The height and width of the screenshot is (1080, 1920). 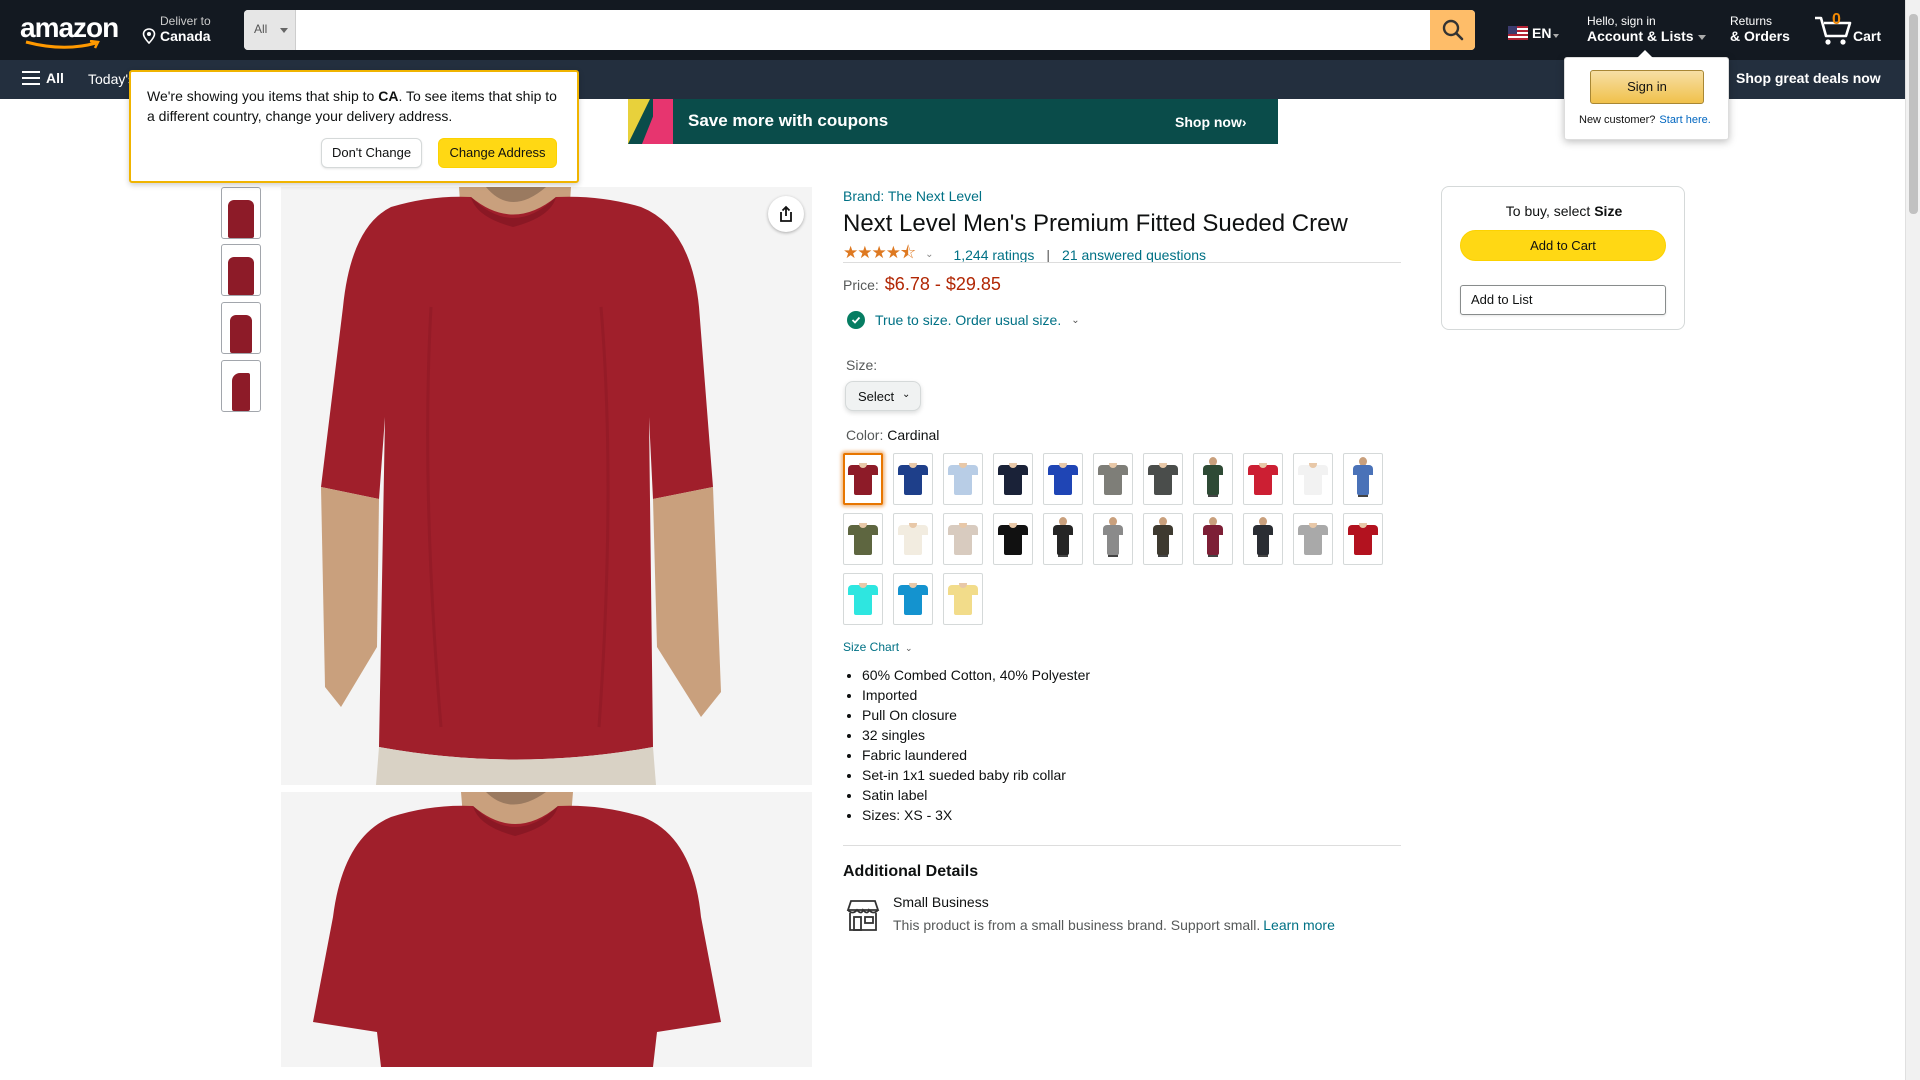 I want to click on feature-bullet: Fabric laundered, so click(x=976, y=755).